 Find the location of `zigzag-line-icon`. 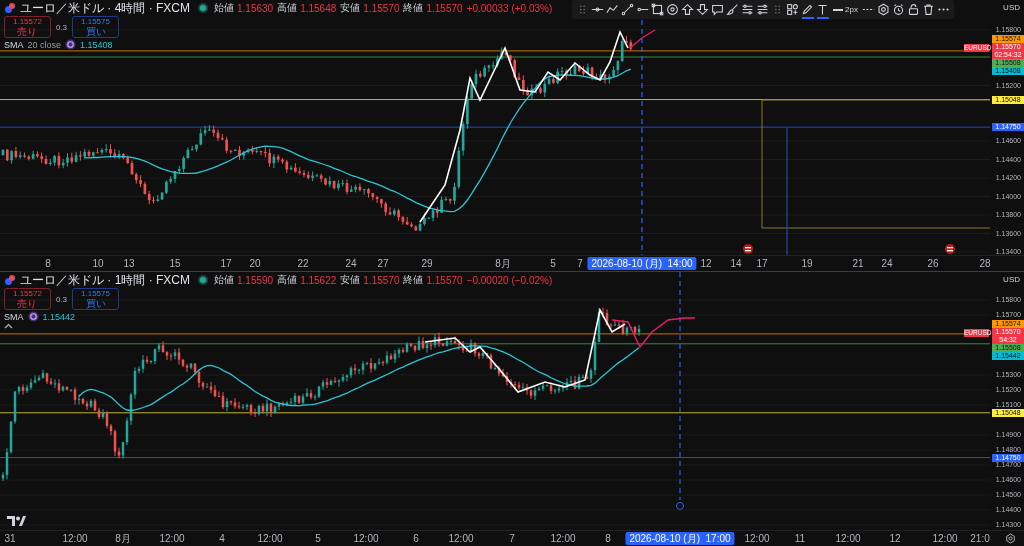

zigzag-line-icon is located at coordinates (612, 9).